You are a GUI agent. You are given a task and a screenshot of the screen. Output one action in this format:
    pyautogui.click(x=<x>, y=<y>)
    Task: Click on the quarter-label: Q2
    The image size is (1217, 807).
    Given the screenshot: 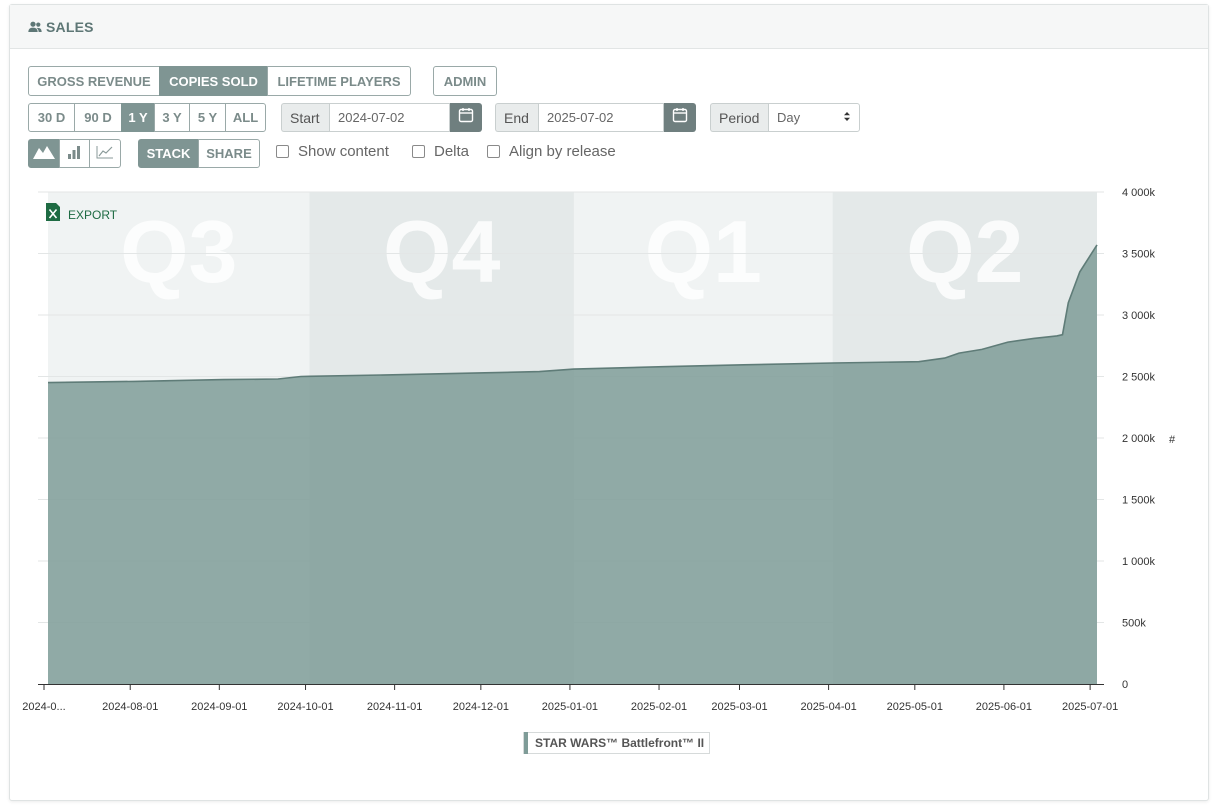 What is the action you would take?
    pyautogui.click(x=964, y=251)
    